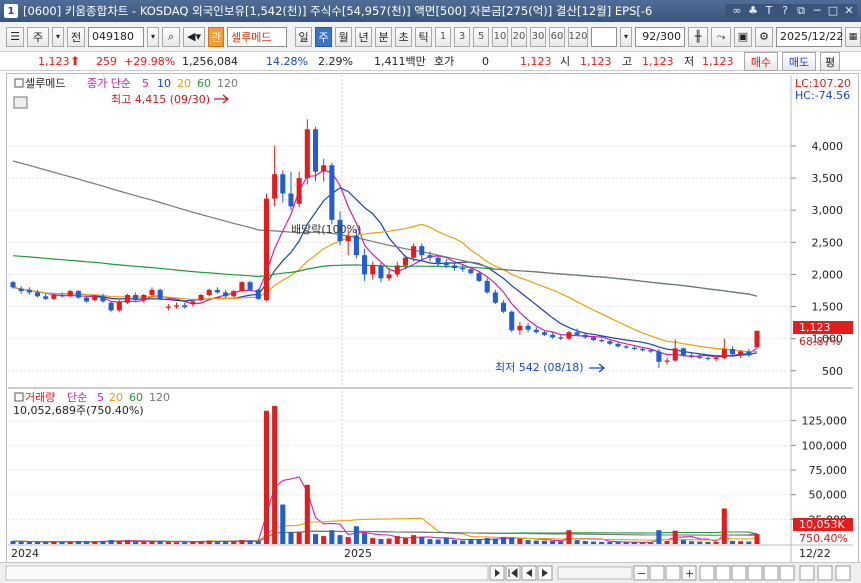 This screenshot has width=861, height=583. I want to click on data-count: 92, so click(649, 36).